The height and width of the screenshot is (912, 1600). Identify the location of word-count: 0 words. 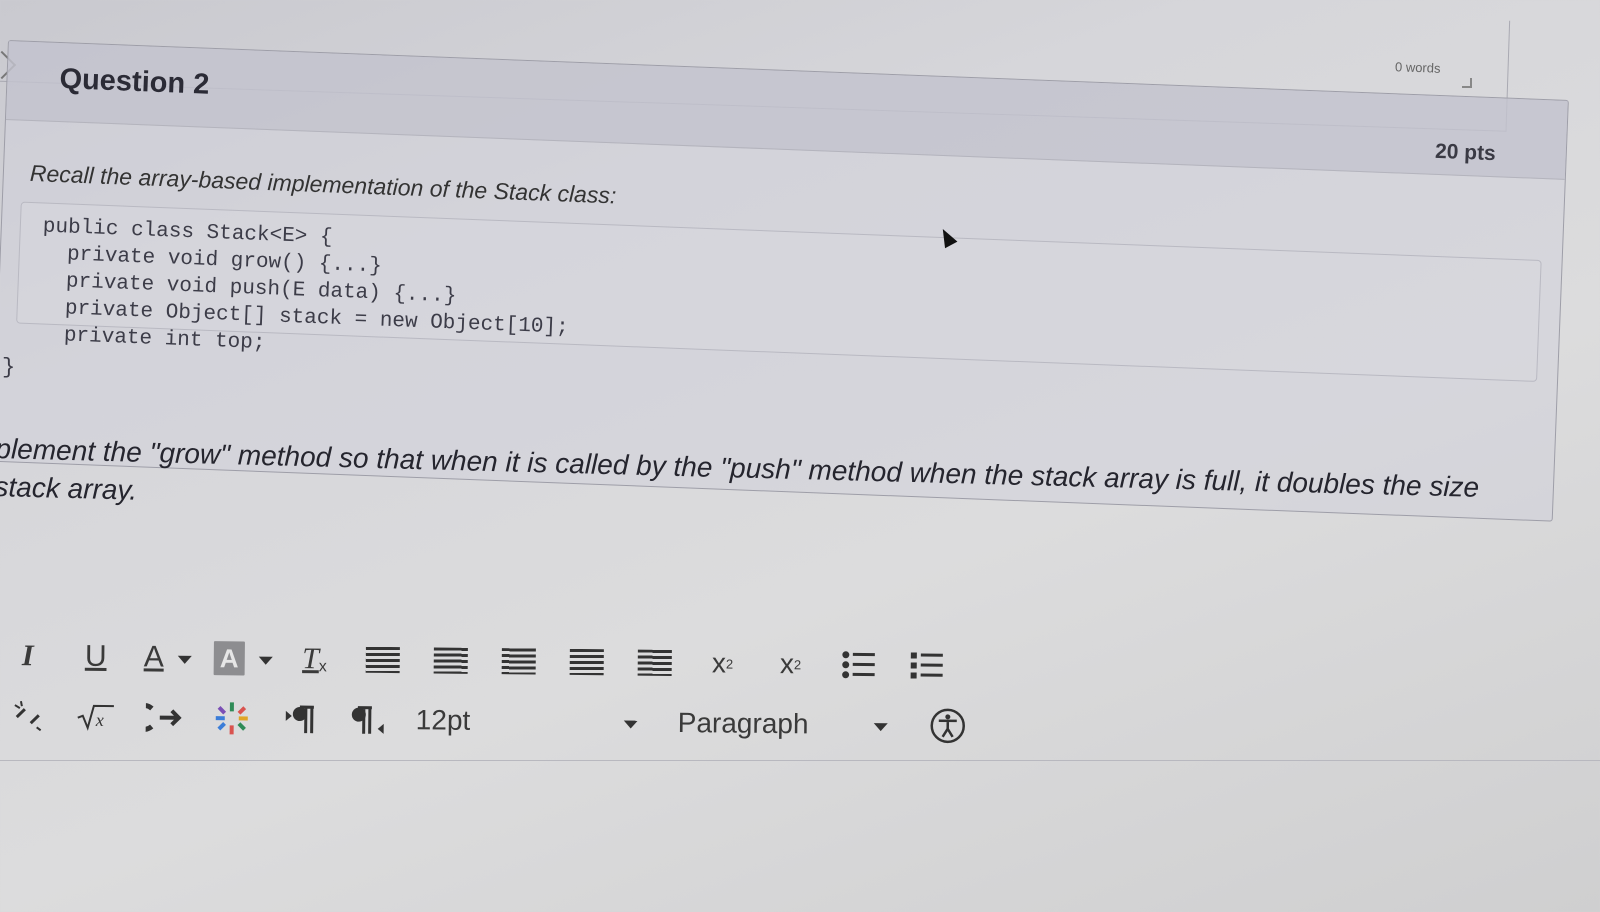
(1417, 67).